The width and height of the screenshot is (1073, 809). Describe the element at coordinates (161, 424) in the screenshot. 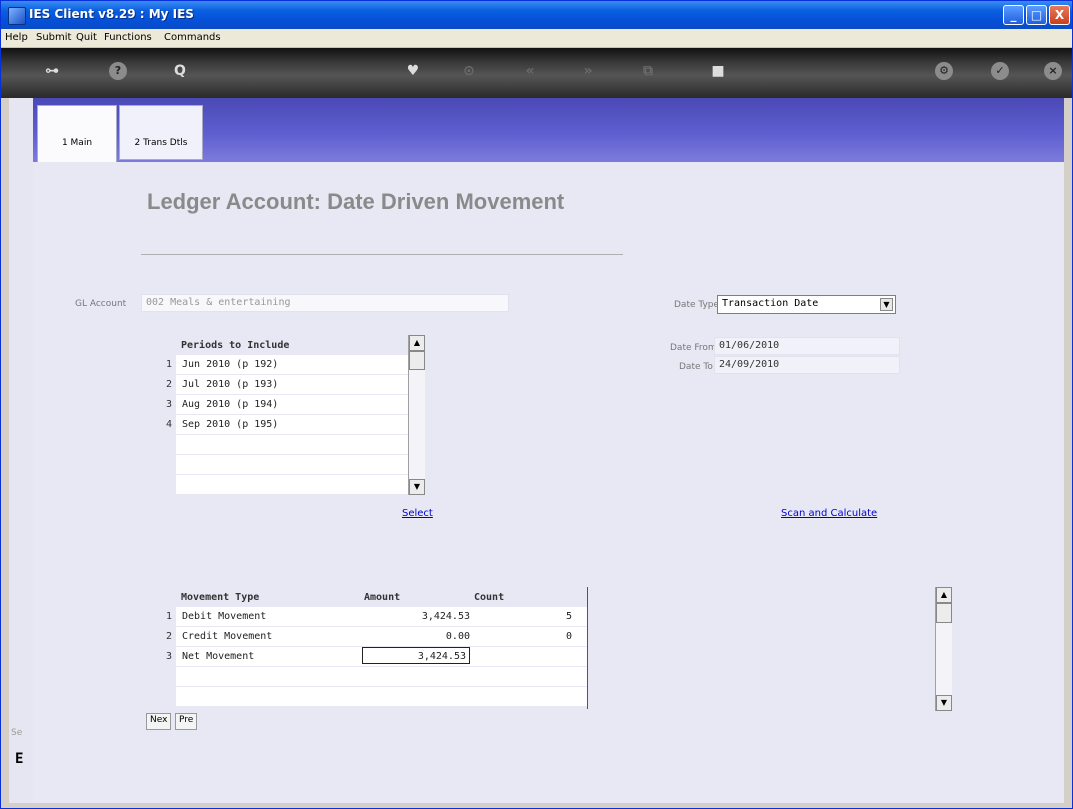

I see `row-number: 4` at that location.